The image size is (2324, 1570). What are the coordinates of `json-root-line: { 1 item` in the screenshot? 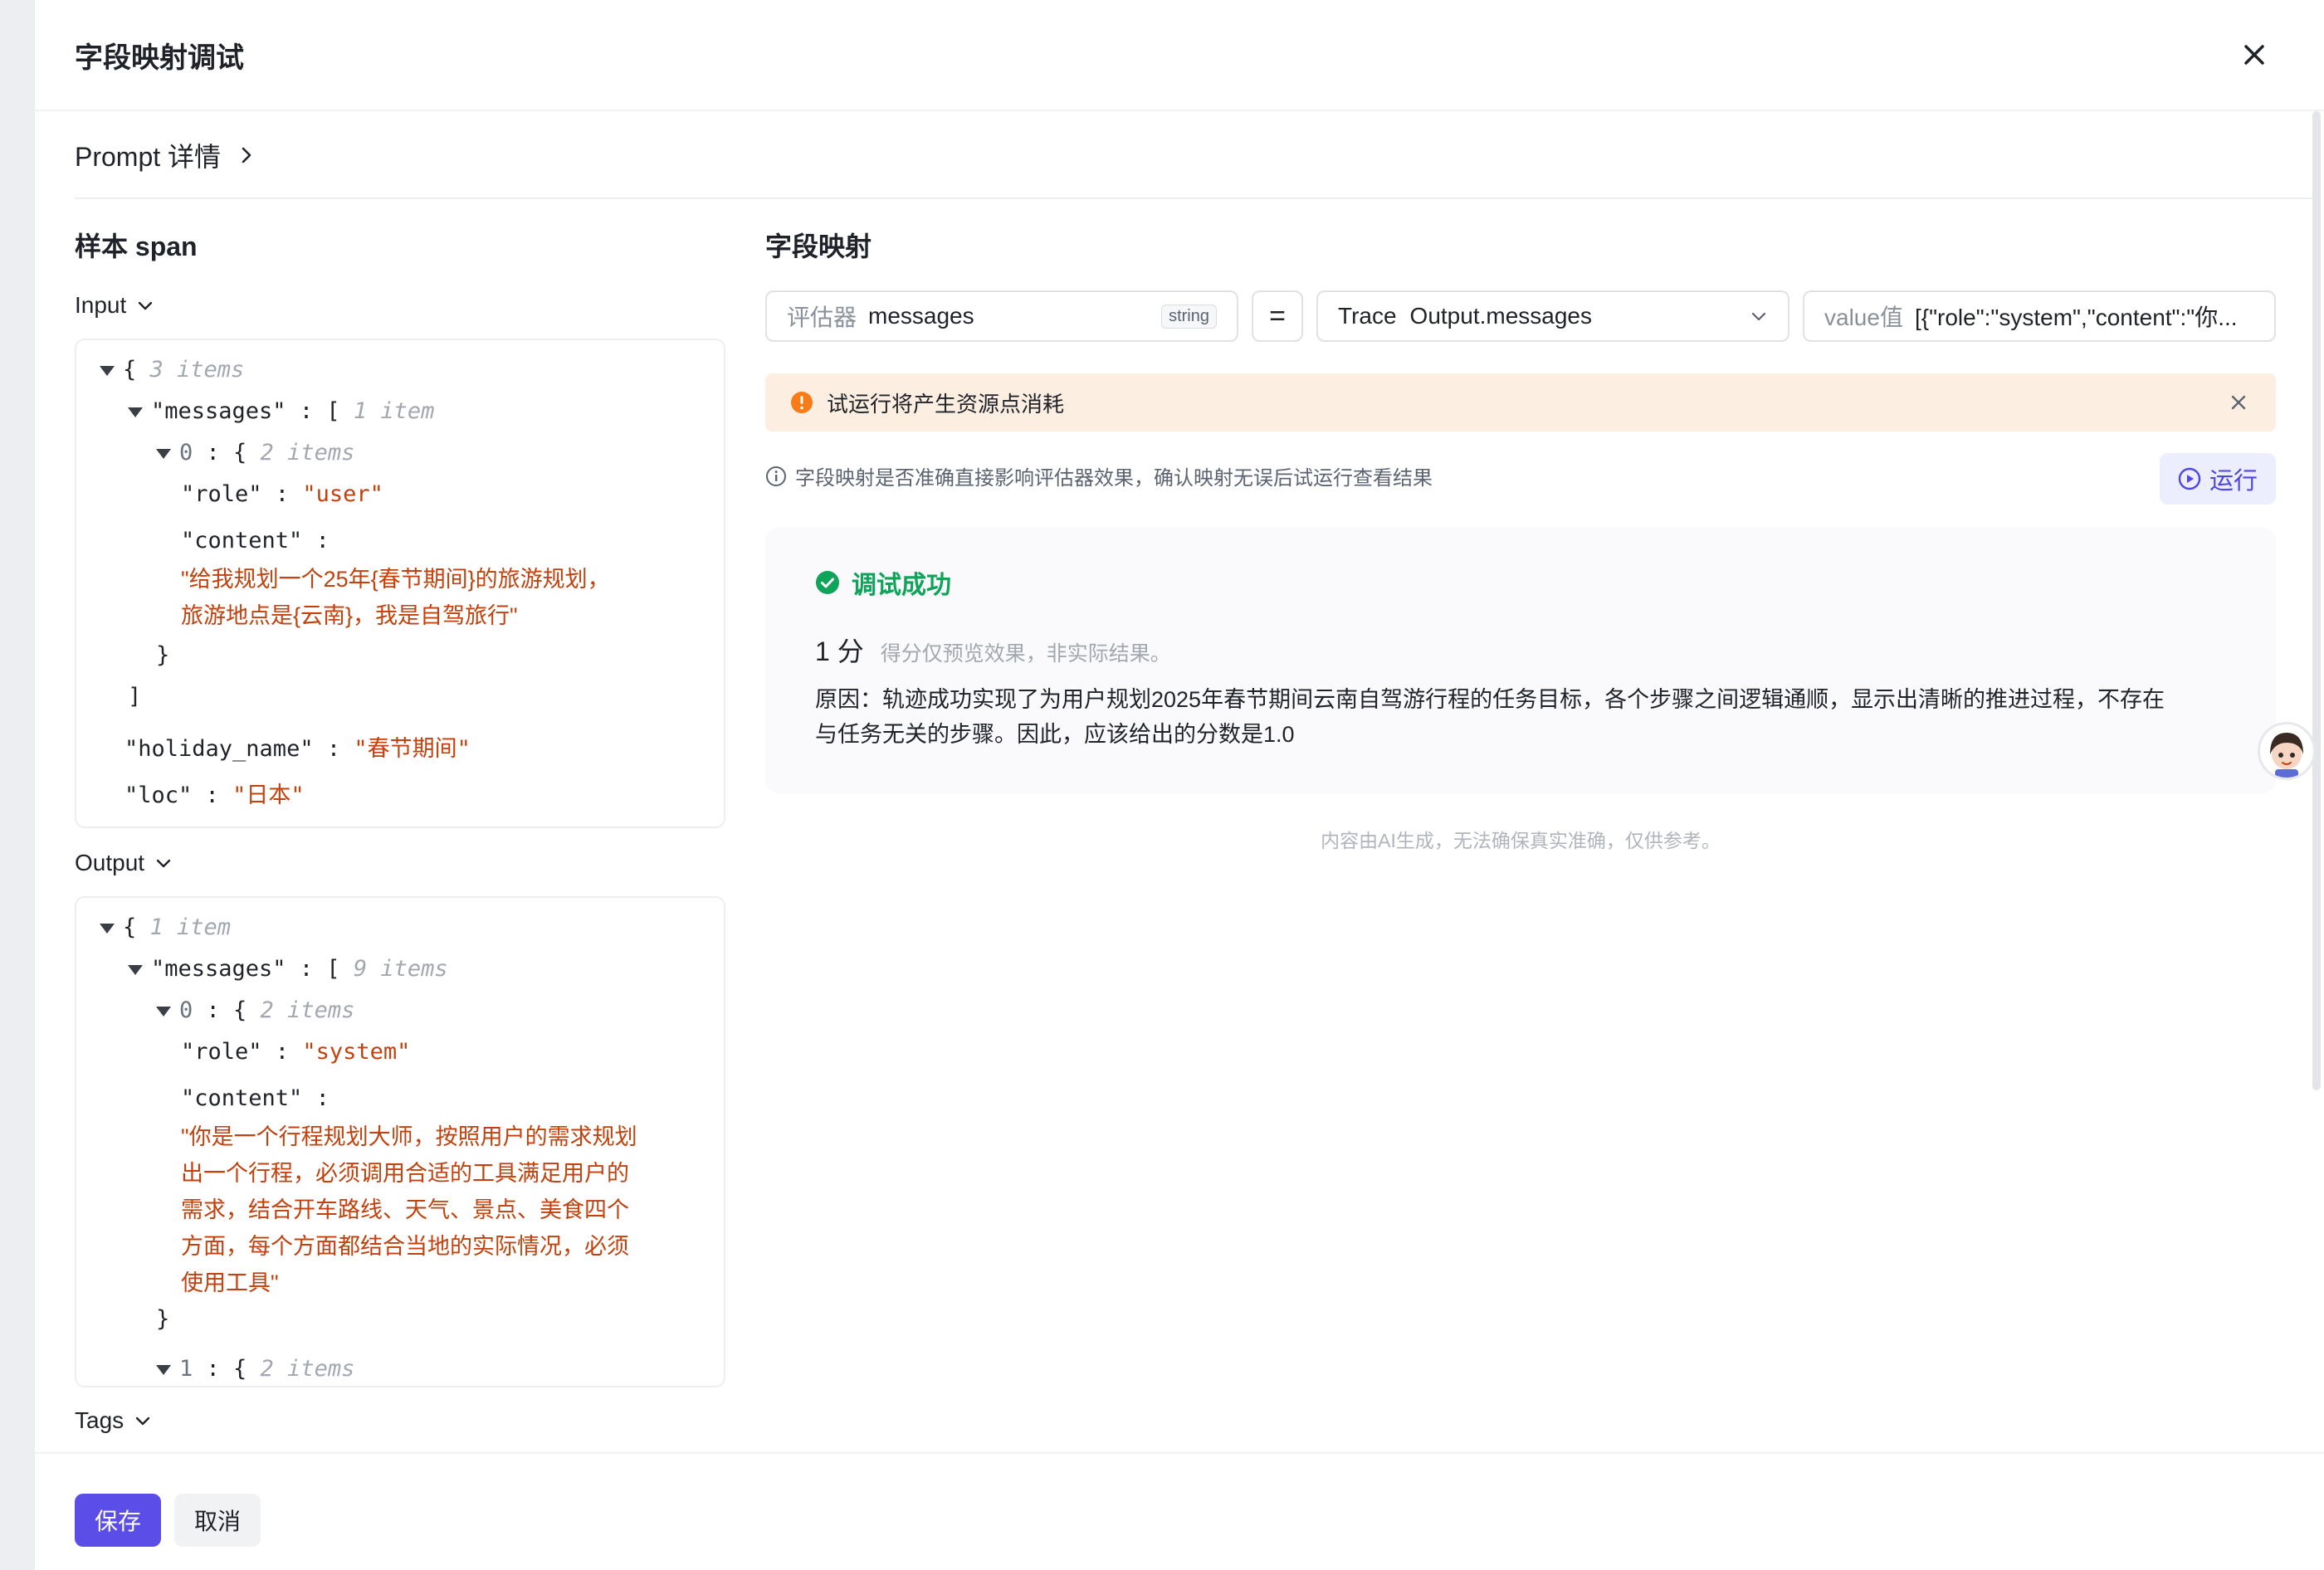 It's located at (165, 927).